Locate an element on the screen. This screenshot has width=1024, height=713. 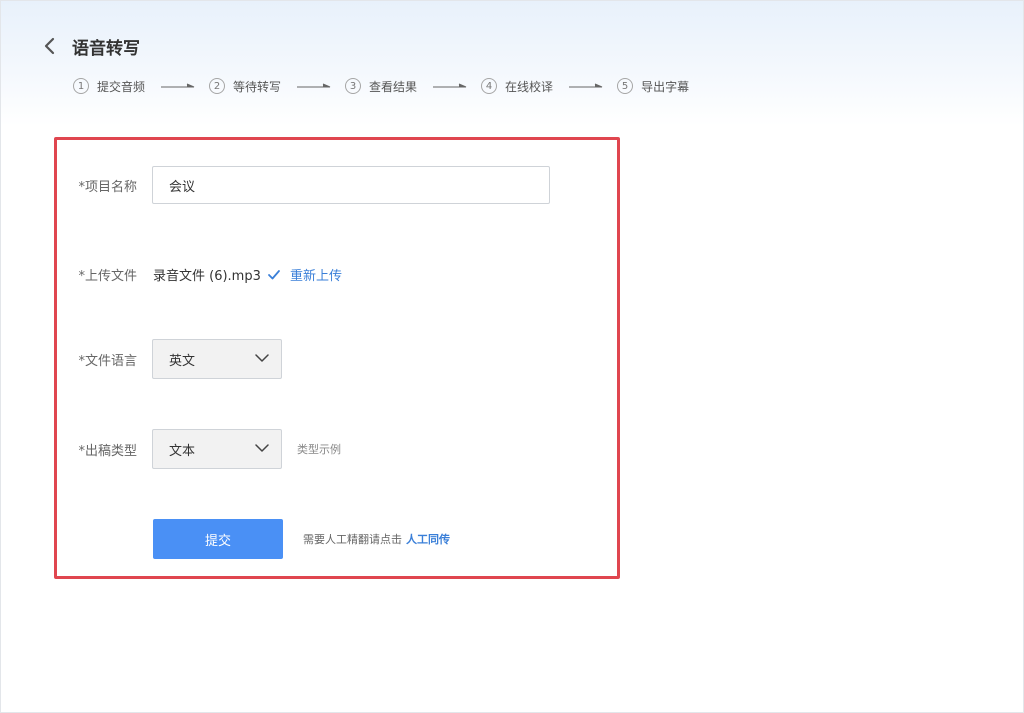
submit-row: 提交 需要人工精翻请点击 人工同传 is located at coordinates (337, 539).